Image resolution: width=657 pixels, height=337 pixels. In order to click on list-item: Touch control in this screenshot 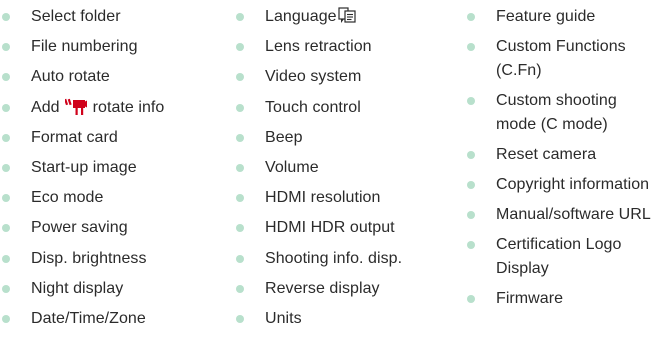, I will do `click(344, 111)`.